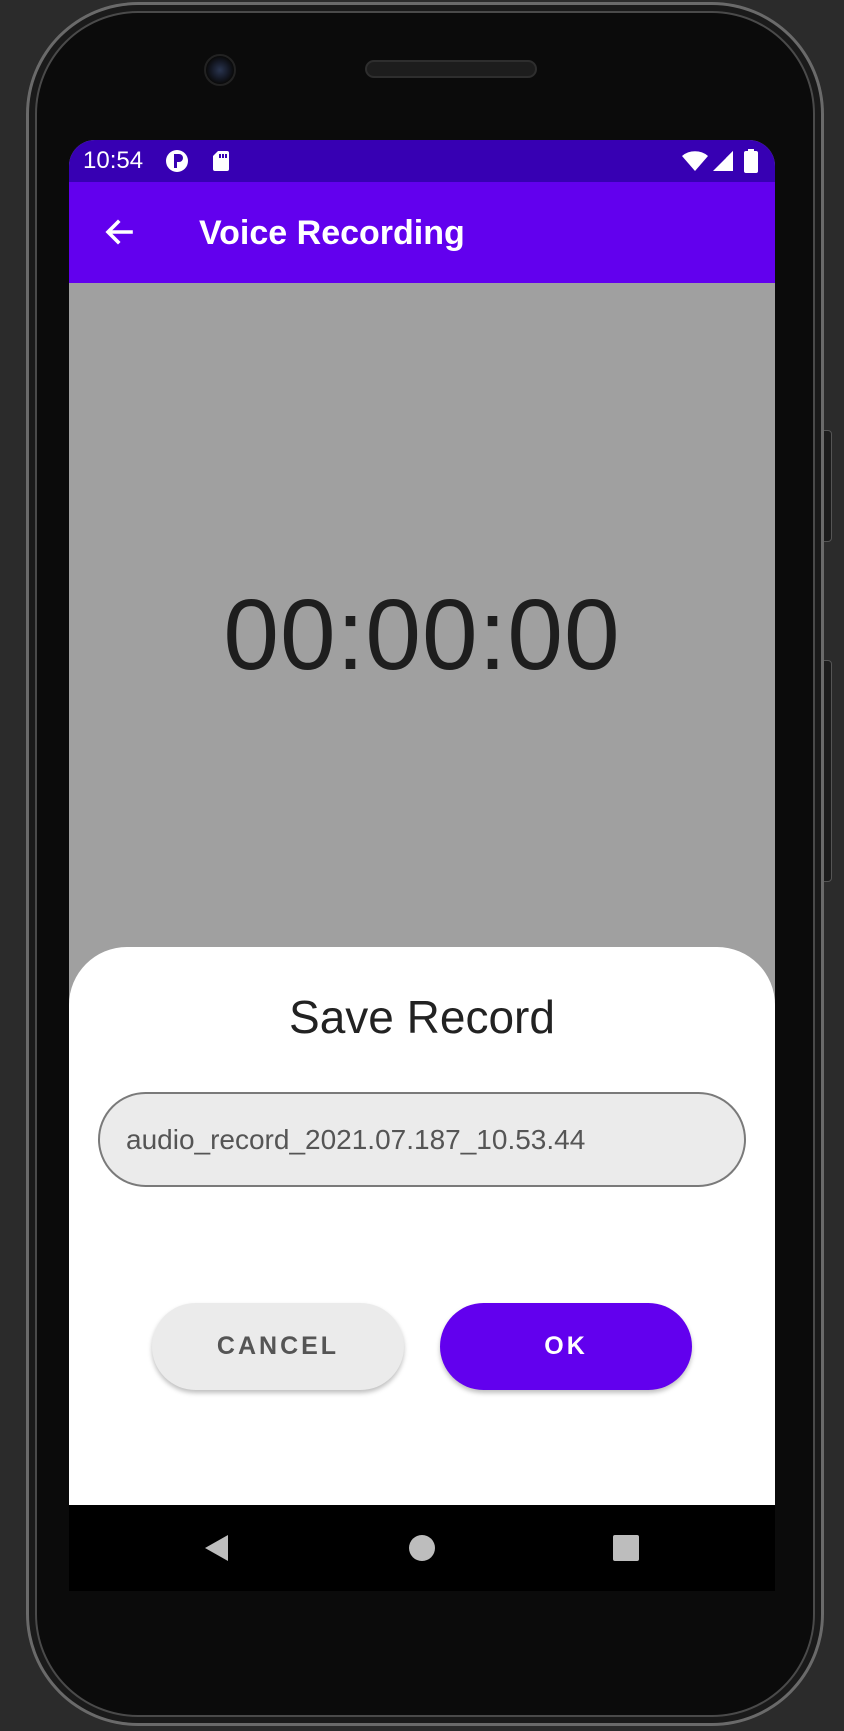 This screenshot has width=844, height=1731. I want to click on status-time: 10:54, so click(113, 160).